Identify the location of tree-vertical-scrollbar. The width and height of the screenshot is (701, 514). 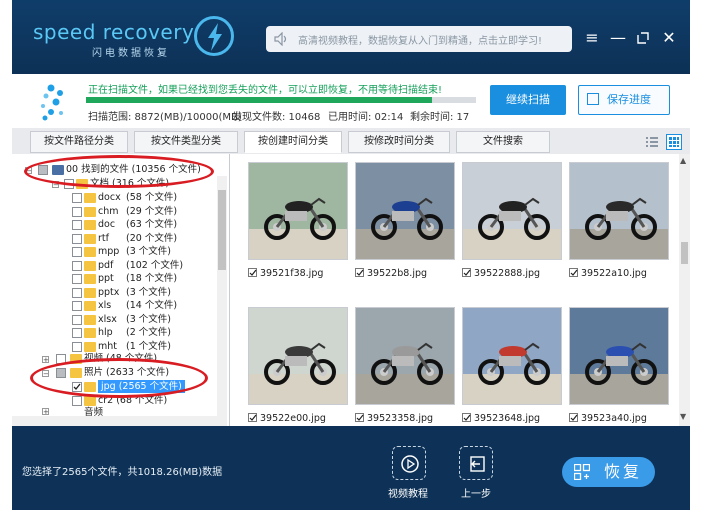
(222, 301).